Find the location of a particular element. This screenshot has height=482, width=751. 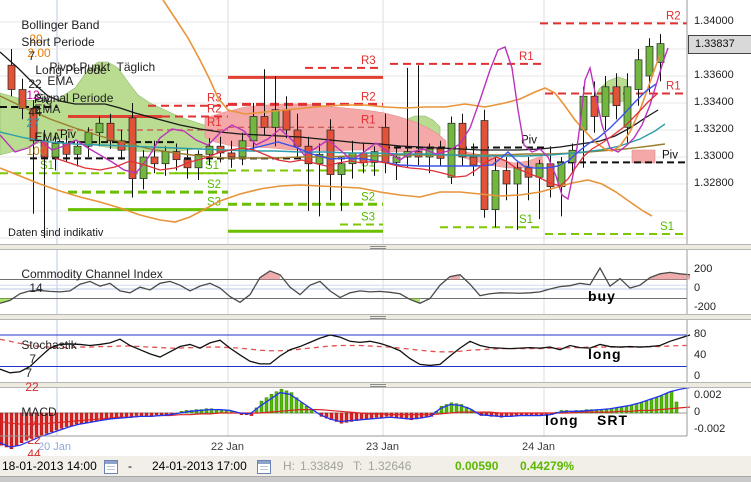

change-absolute: 0.00590 is located at coordinates (477, 466).